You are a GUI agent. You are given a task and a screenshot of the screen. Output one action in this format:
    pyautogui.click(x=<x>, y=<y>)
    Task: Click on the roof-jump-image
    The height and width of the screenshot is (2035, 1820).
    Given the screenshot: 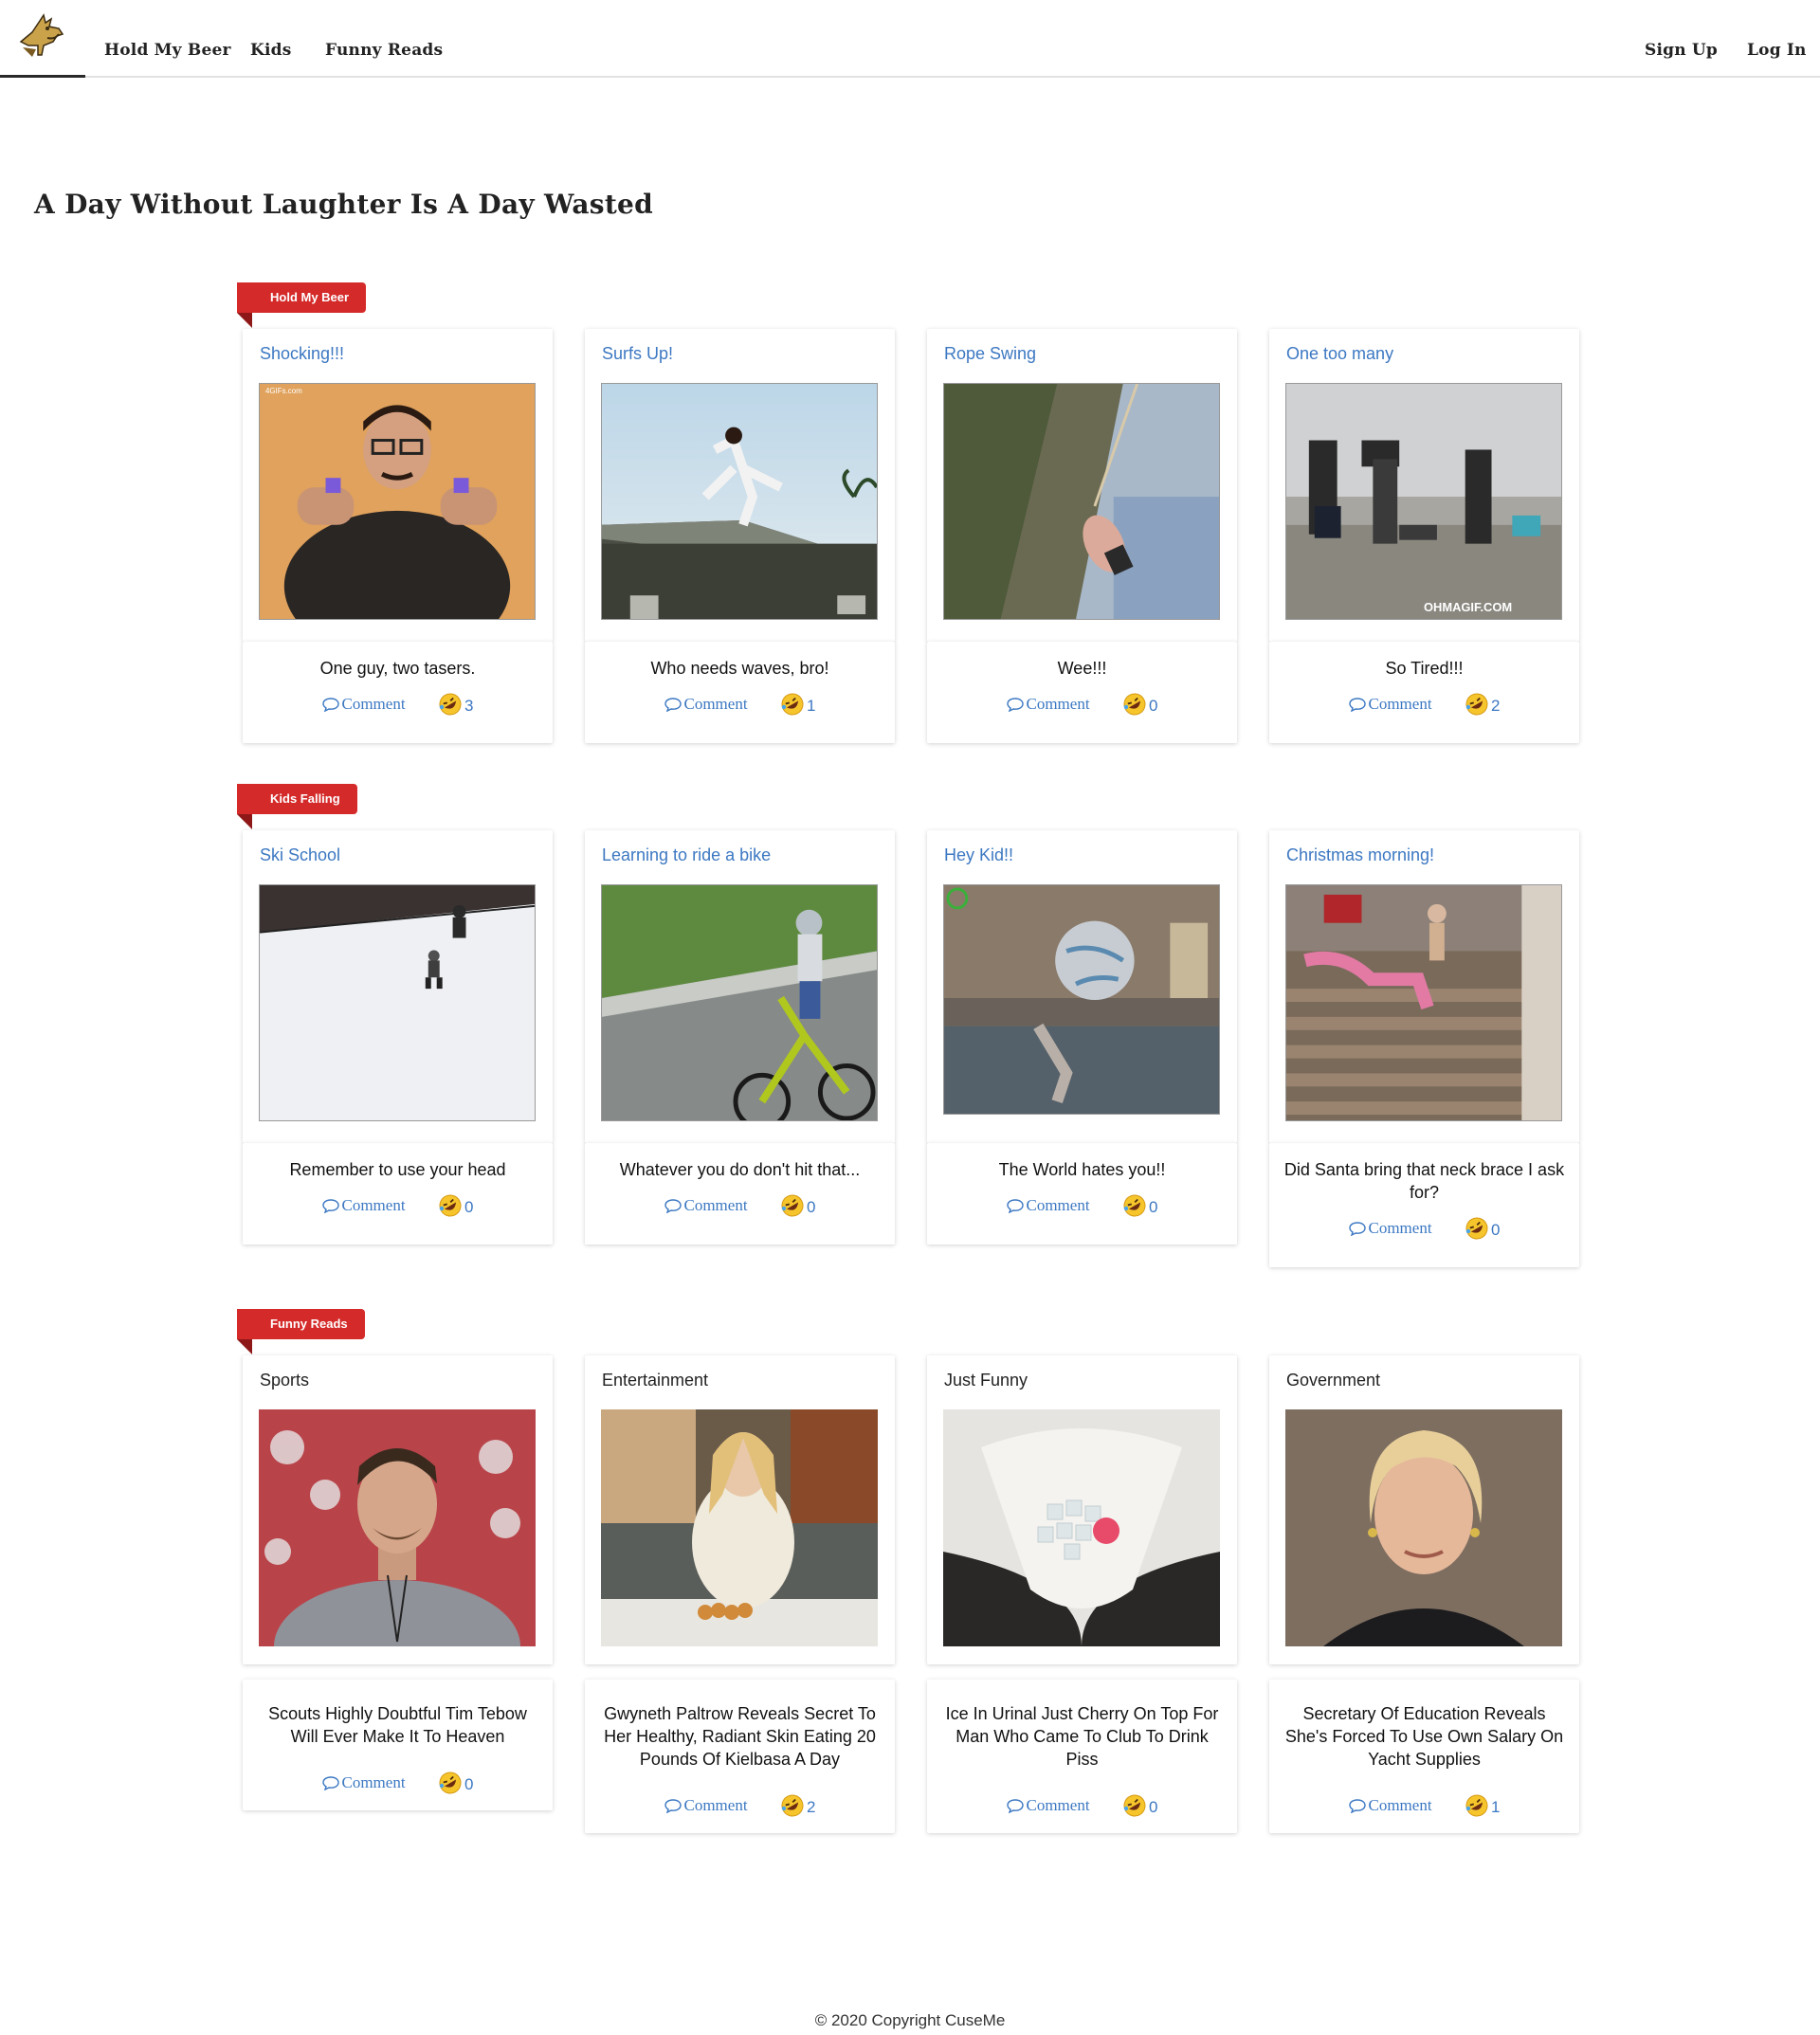 What is the action you would take?
    pyautogui.click(x=739, y=501)
    